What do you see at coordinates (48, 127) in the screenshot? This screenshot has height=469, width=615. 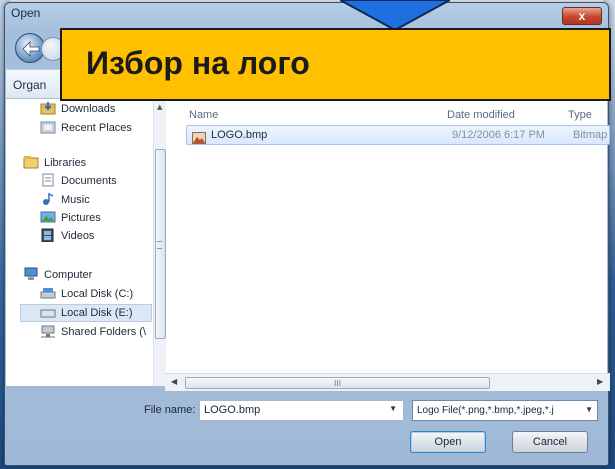 I see `recent-places-icon` at bounding box center [48, 127].